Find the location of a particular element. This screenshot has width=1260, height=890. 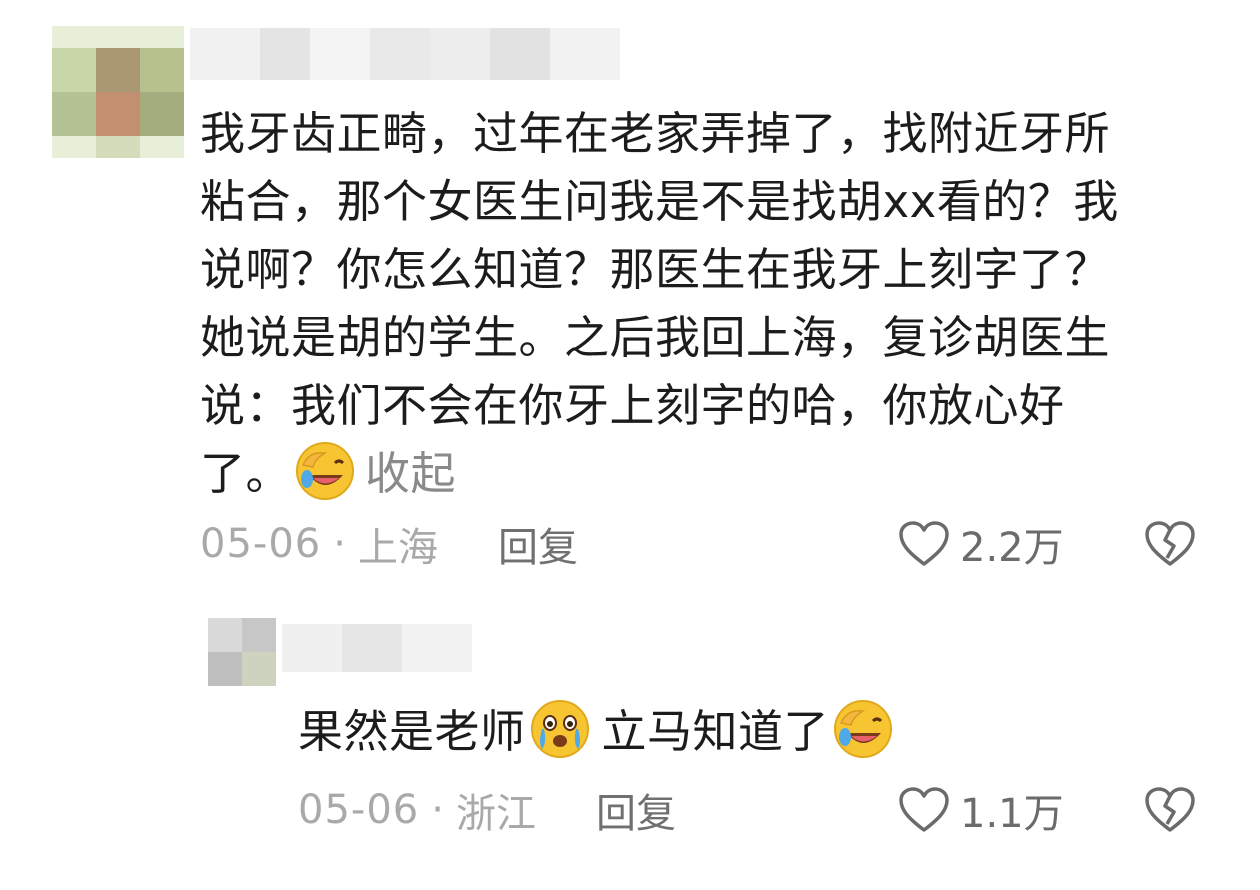

like-button: 2.2万 is located at coordinates (981, 544).